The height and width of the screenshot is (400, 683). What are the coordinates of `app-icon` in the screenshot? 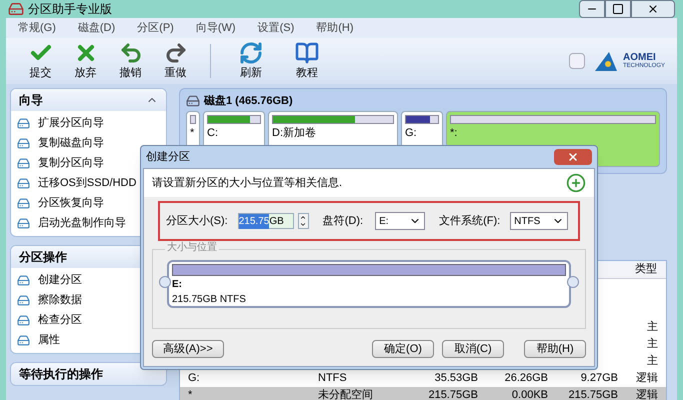 It's located at (16, 9).